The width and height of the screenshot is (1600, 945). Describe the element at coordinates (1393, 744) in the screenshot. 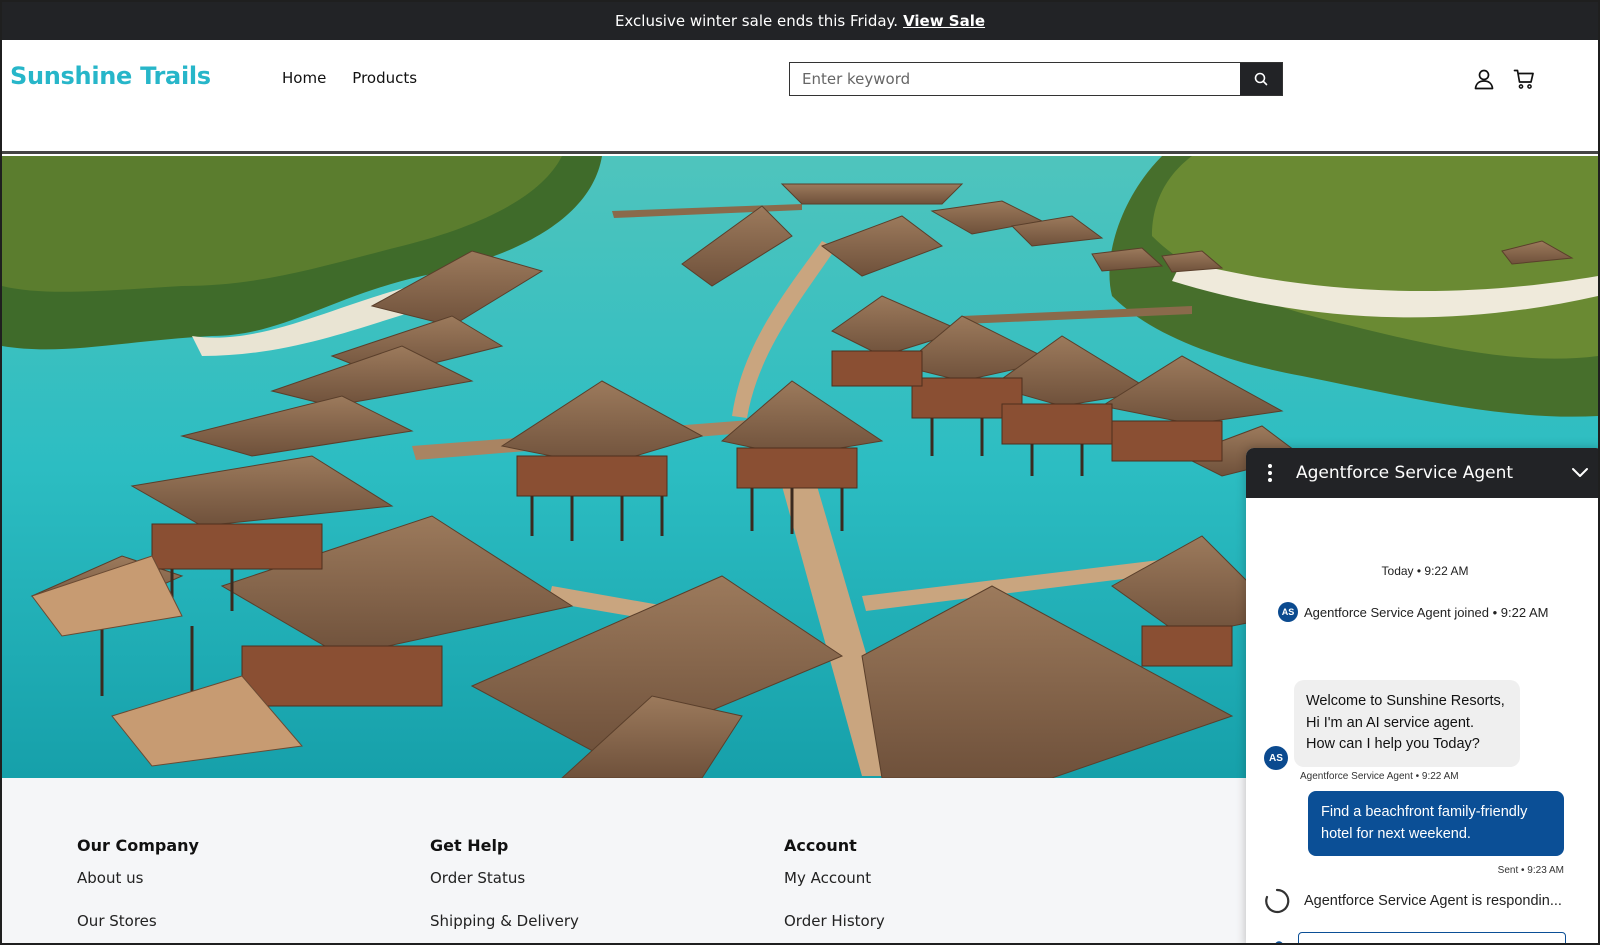

I see `agent-message-line: How can I help you Today?` at that location.